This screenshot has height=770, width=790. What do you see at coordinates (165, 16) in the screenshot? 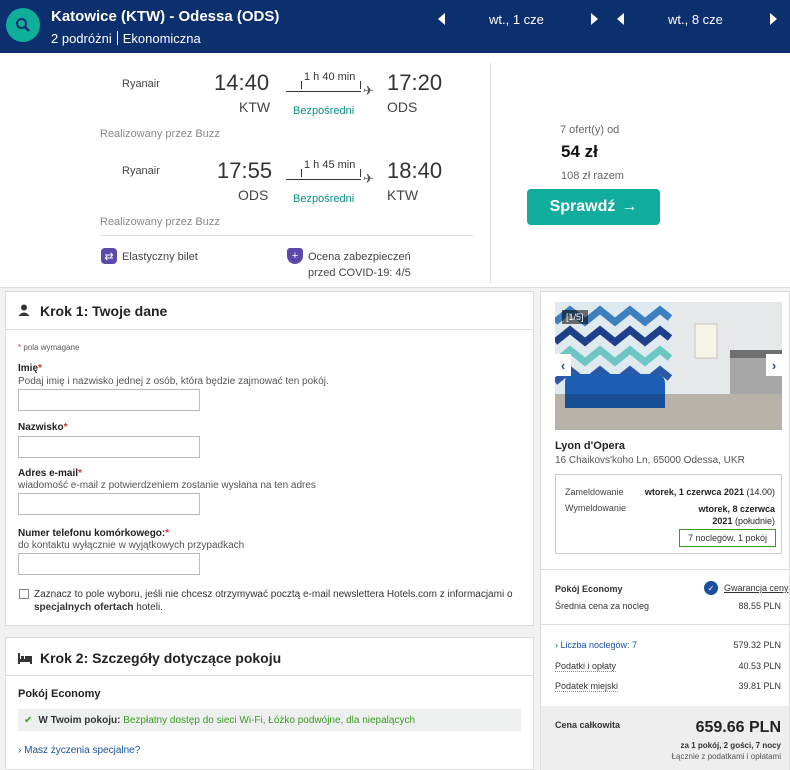
I see `route-title: Katowice (KTW) - Odessa (ODS)` at bounding box center [165, 16].